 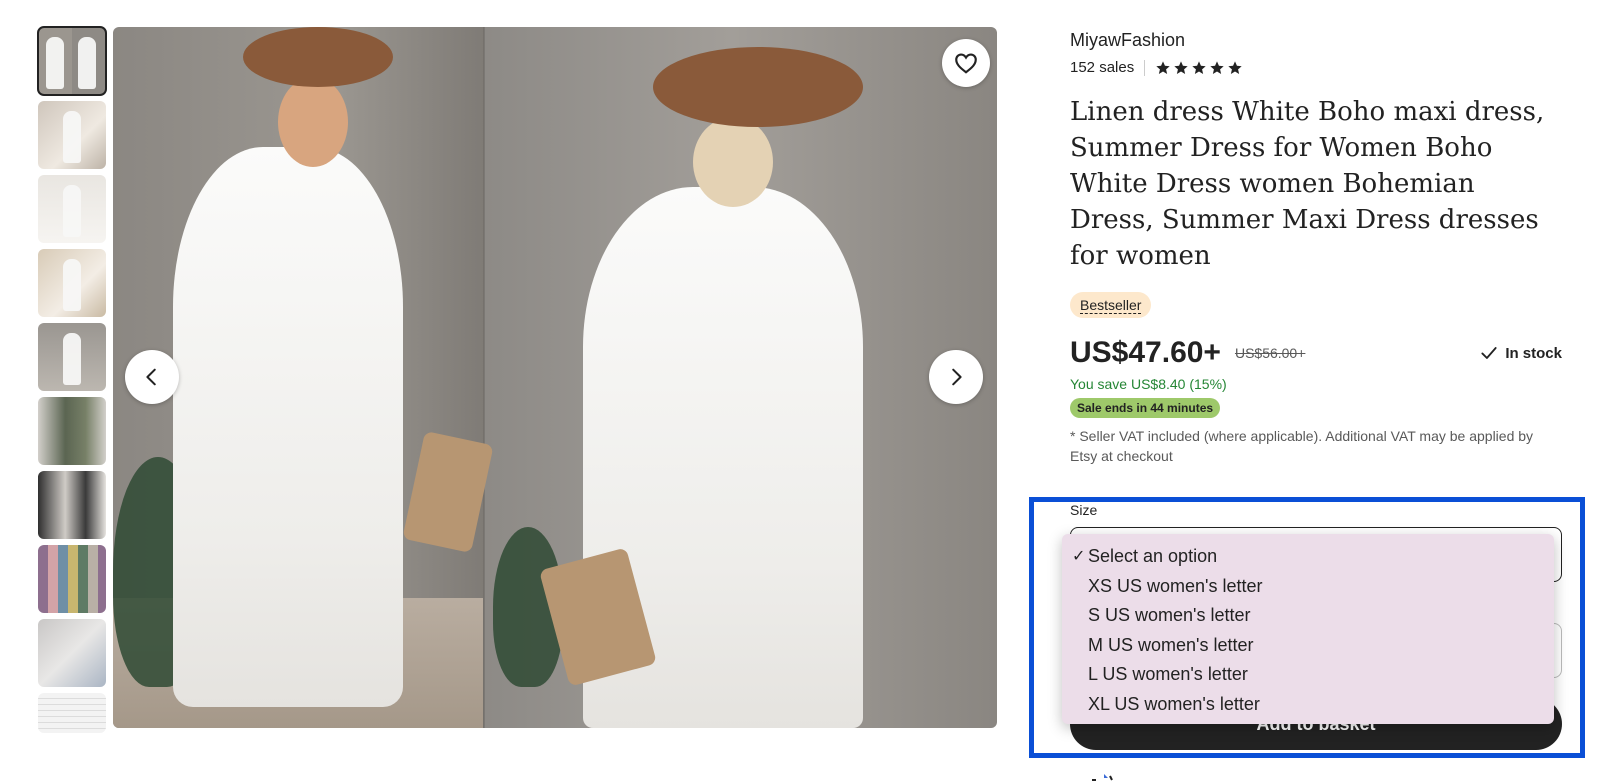 I want to click on cart-icon, so click(x=1102, y=778).